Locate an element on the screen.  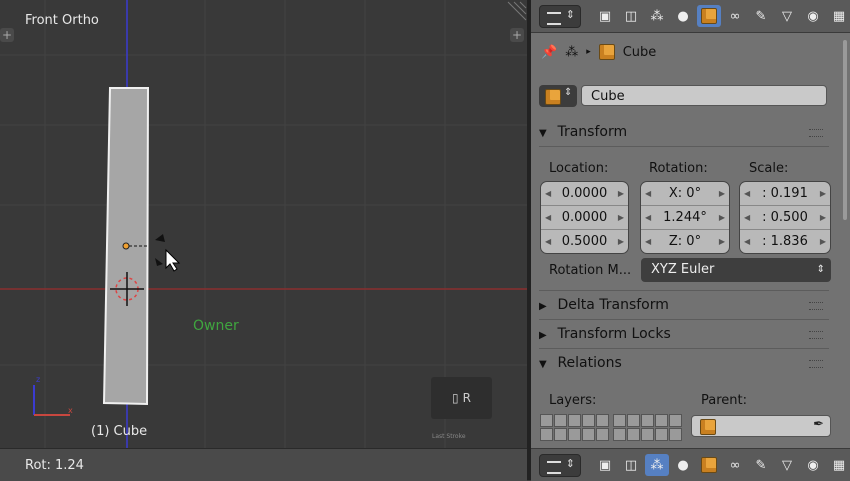
updown-arrow-icon: ⇕ is located at coordinates (568, 92).